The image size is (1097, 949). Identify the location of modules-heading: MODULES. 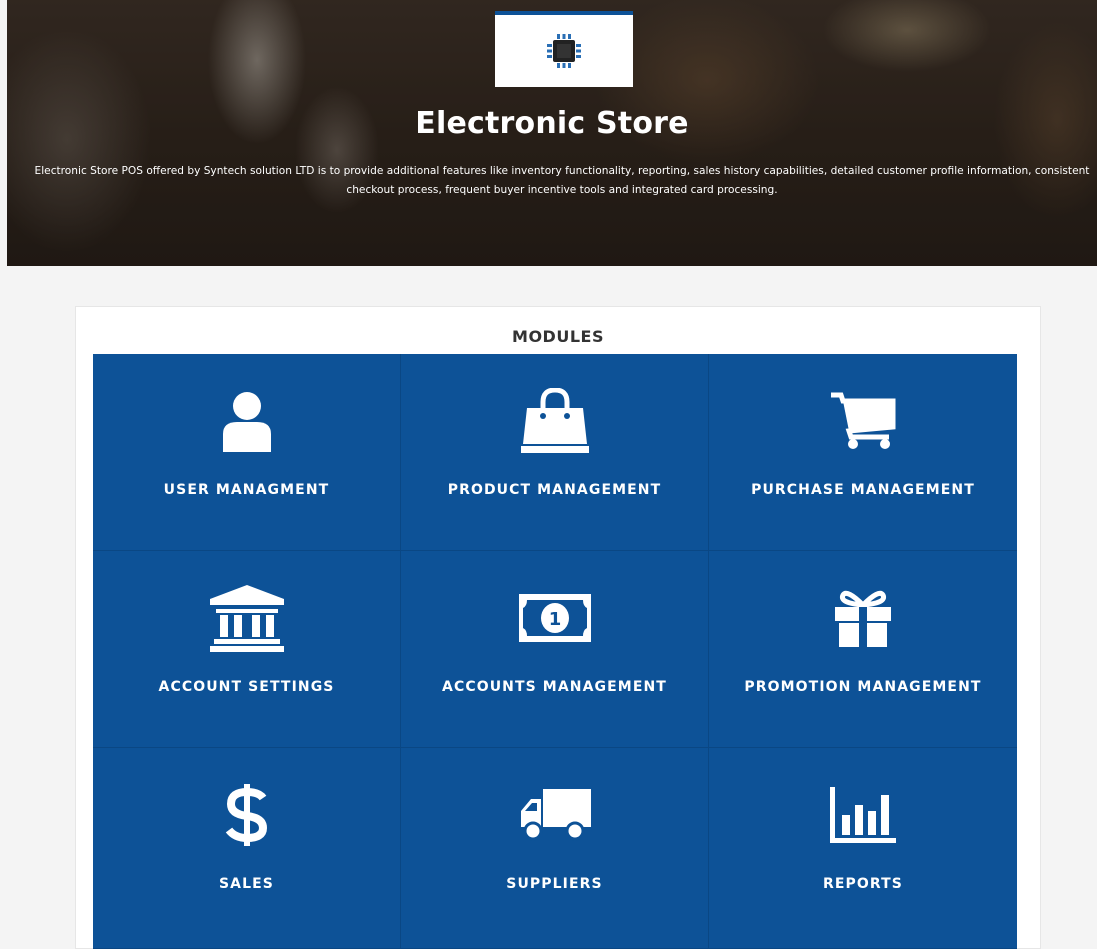
(558, 336).